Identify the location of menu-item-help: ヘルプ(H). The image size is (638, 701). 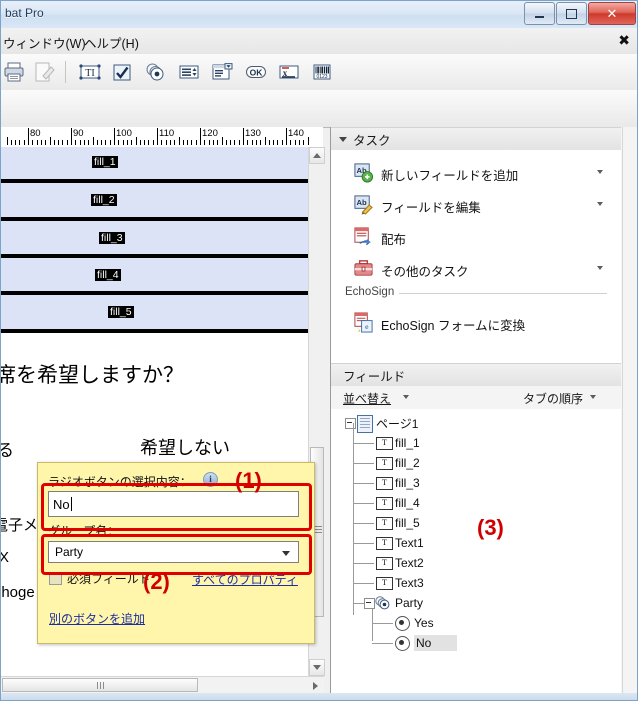
(111, 42).